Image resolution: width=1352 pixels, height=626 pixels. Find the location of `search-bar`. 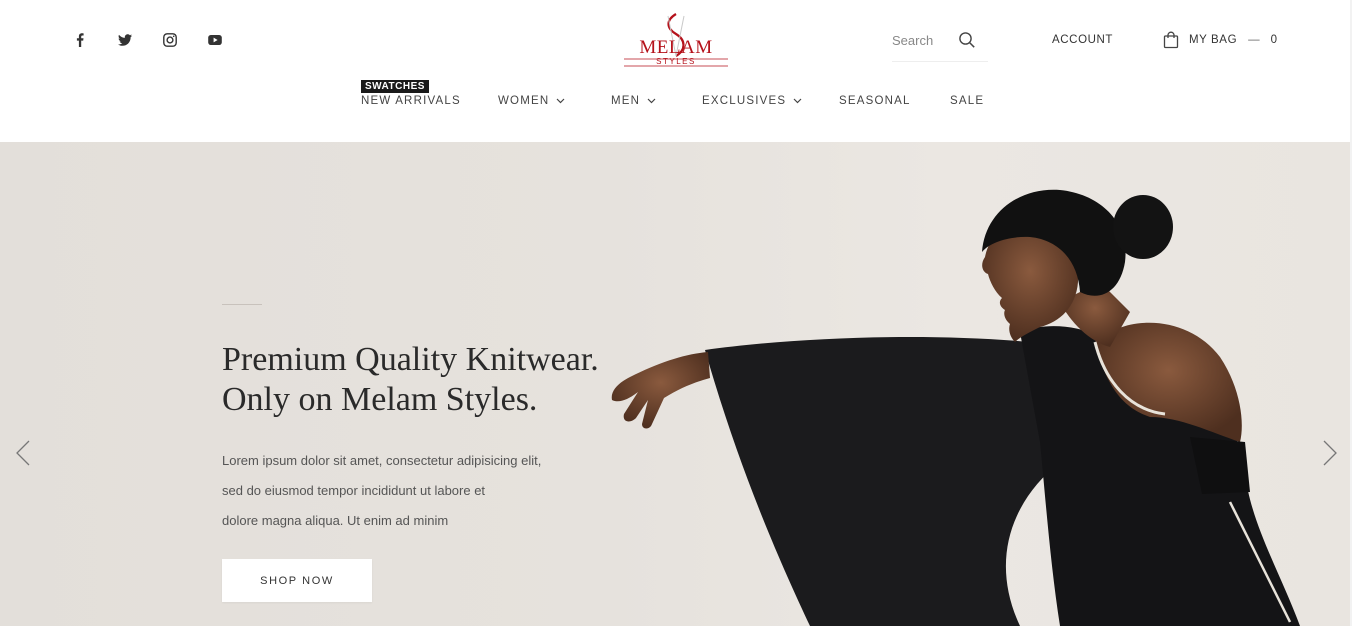

search-bar is located at coordinates (940, 45).